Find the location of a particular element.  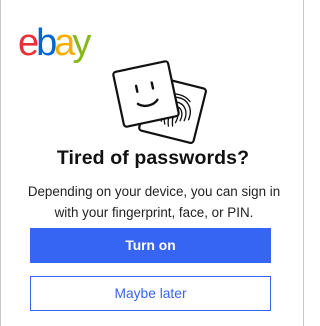

svg-text: ebay is located at coordinates (54, 43).